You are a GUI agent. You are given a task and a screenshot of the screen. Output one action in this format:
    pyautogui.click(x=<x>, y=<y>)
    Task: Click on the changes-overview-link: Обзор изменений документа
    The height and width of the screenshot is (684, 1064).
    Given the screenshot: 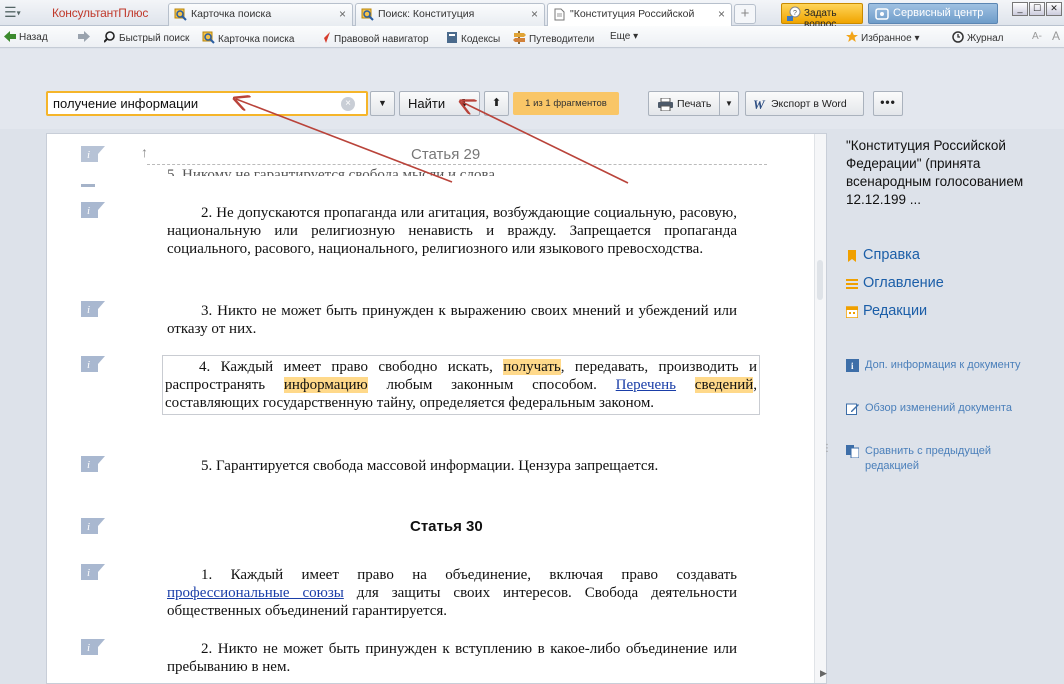 What is the action you would take?
    pyautogui.click(x=946, y=408)
    